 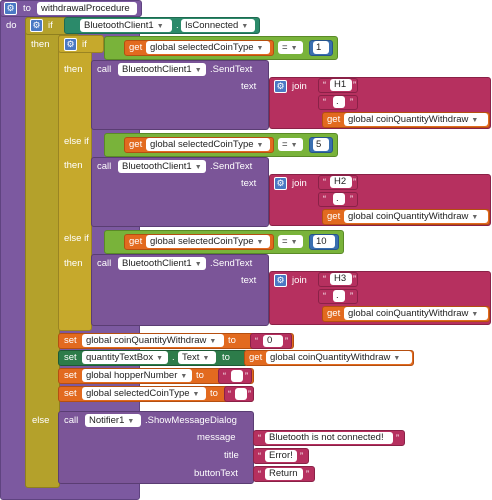 What do you see at coordinates (341, 279) in the screenshot?
I see `text-field-h3: H3` at bounding box center [341, 279].